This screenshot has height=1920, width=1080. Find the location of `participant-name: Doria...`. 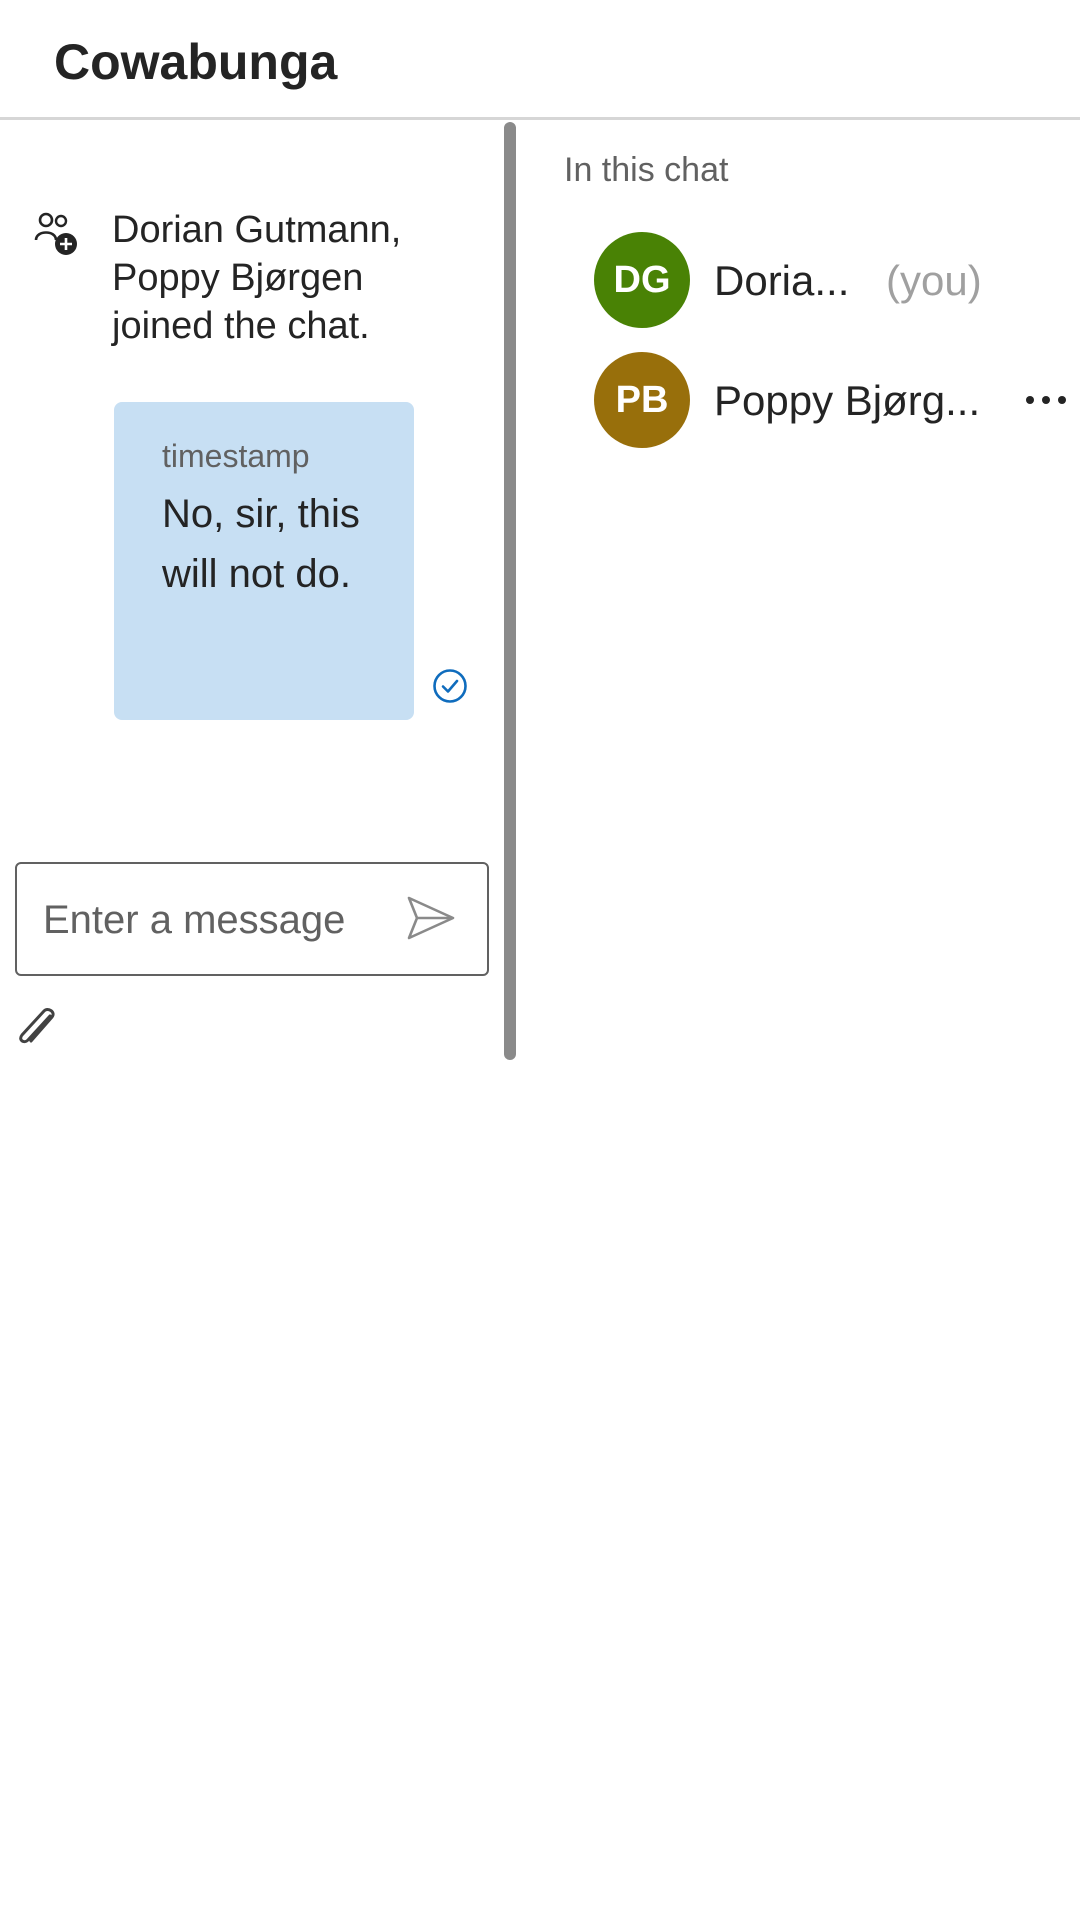

participant-name: Doria... is located at coordinates (782, 280).